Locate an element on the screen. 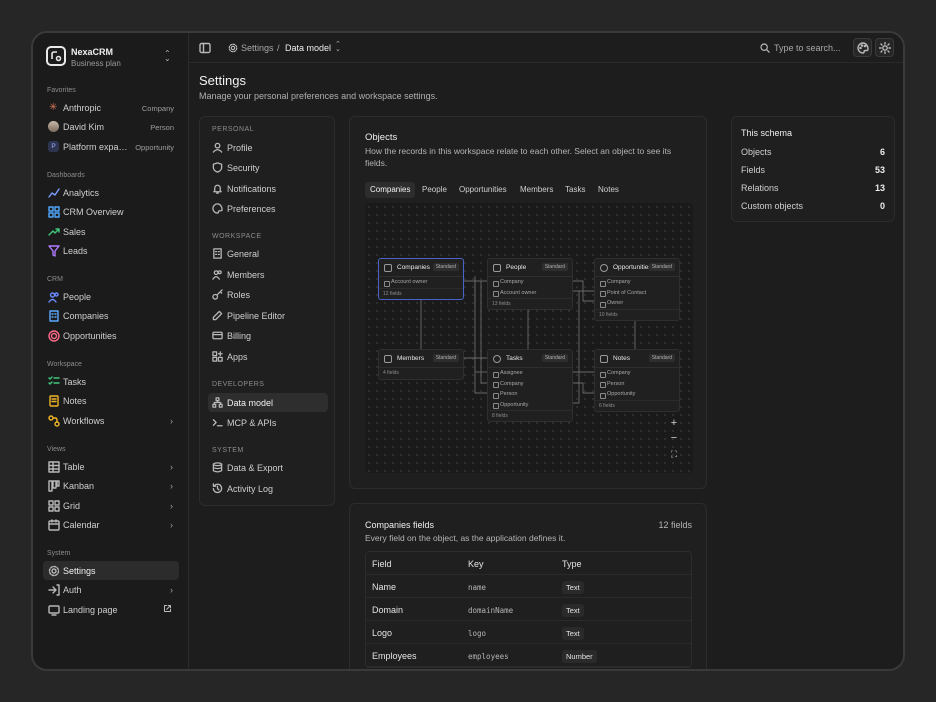  funnel-icon is located at coordinates (54, 251).